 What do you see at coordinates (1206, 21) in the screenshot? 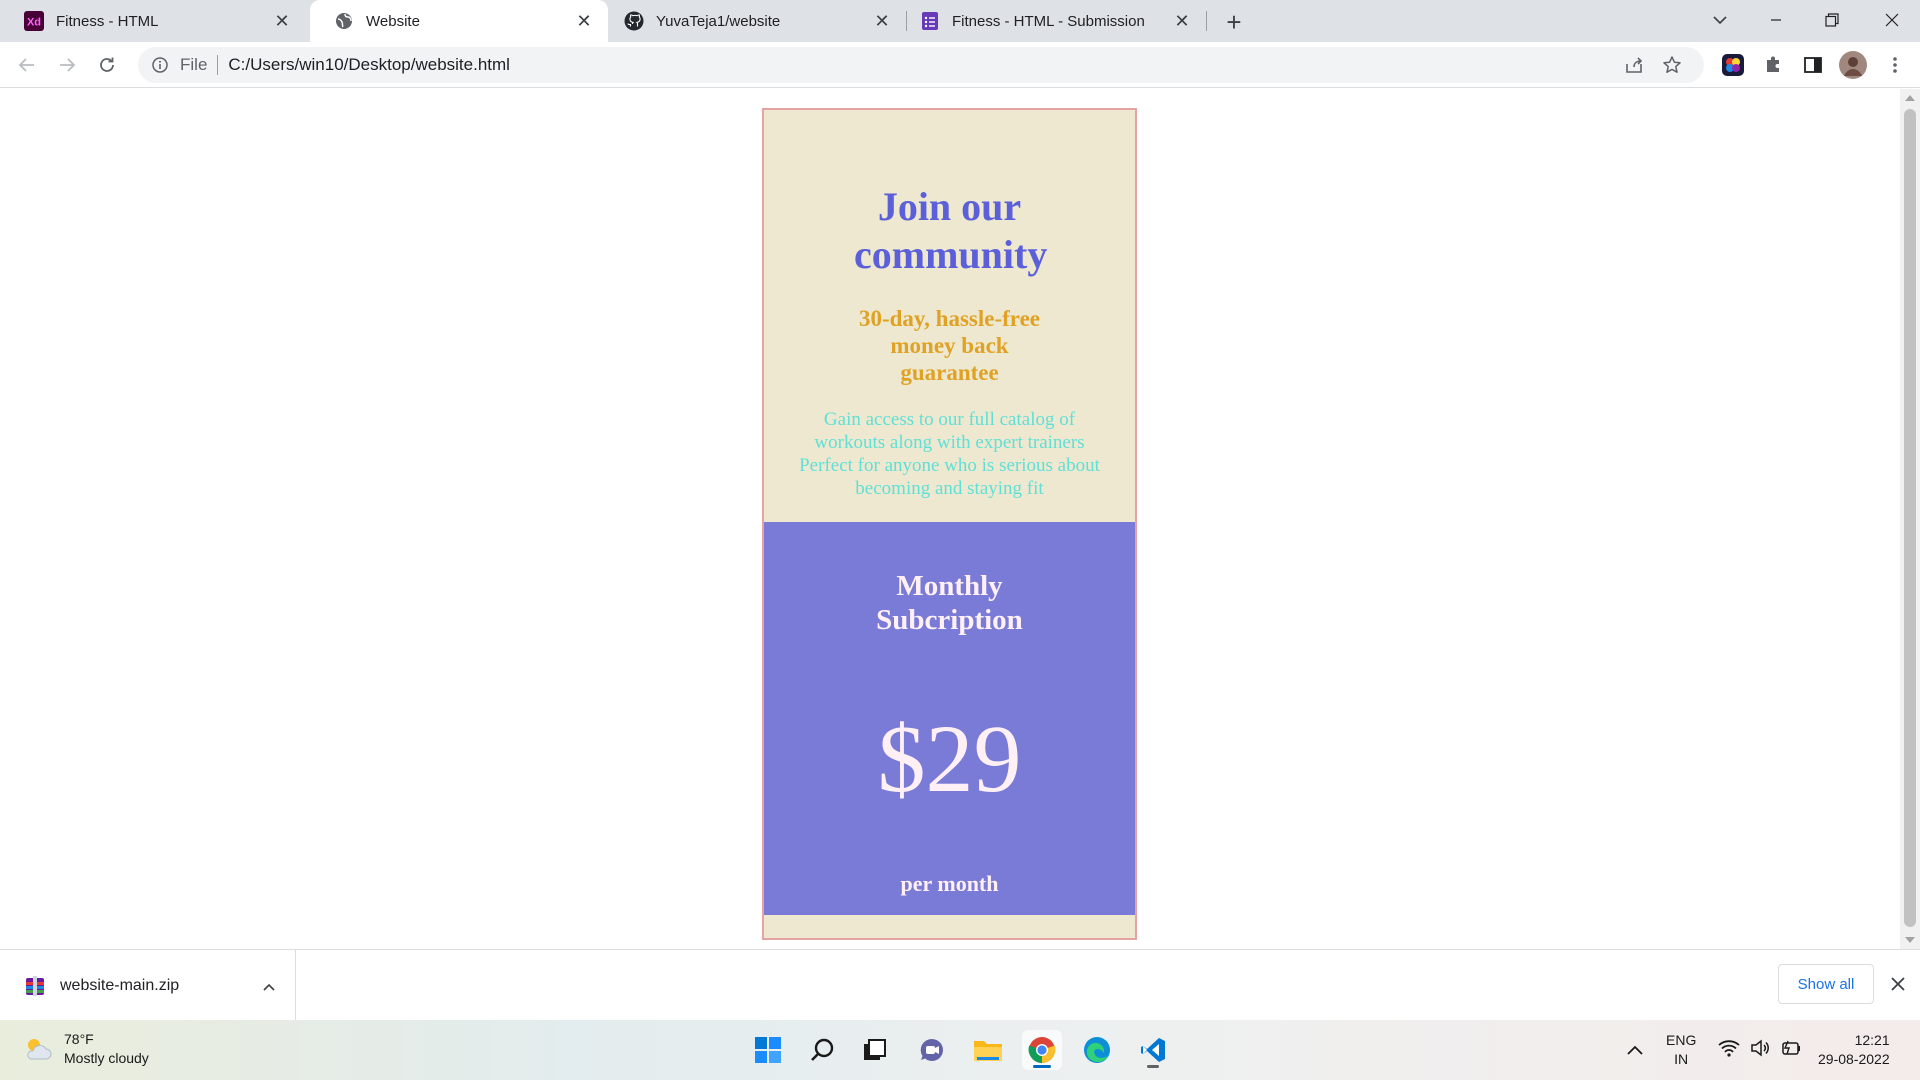
I see `tab-separator` at bounding box center [1206, 21].